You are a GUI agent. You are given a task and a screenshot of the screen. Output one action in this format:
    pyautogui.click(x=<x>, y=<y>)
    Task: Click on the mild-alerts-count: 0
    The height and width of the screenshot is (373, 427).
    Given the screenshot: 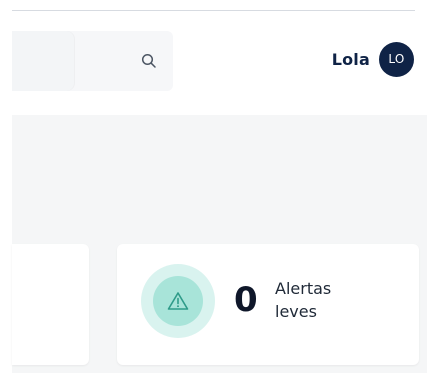 What is the action you would take?
    pyautogui.click(x=246, y=300)
    